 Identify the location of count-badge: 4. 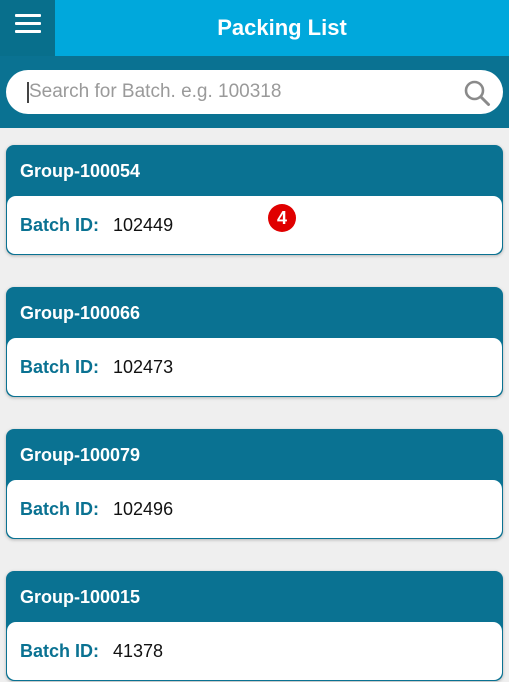
(282, 218).